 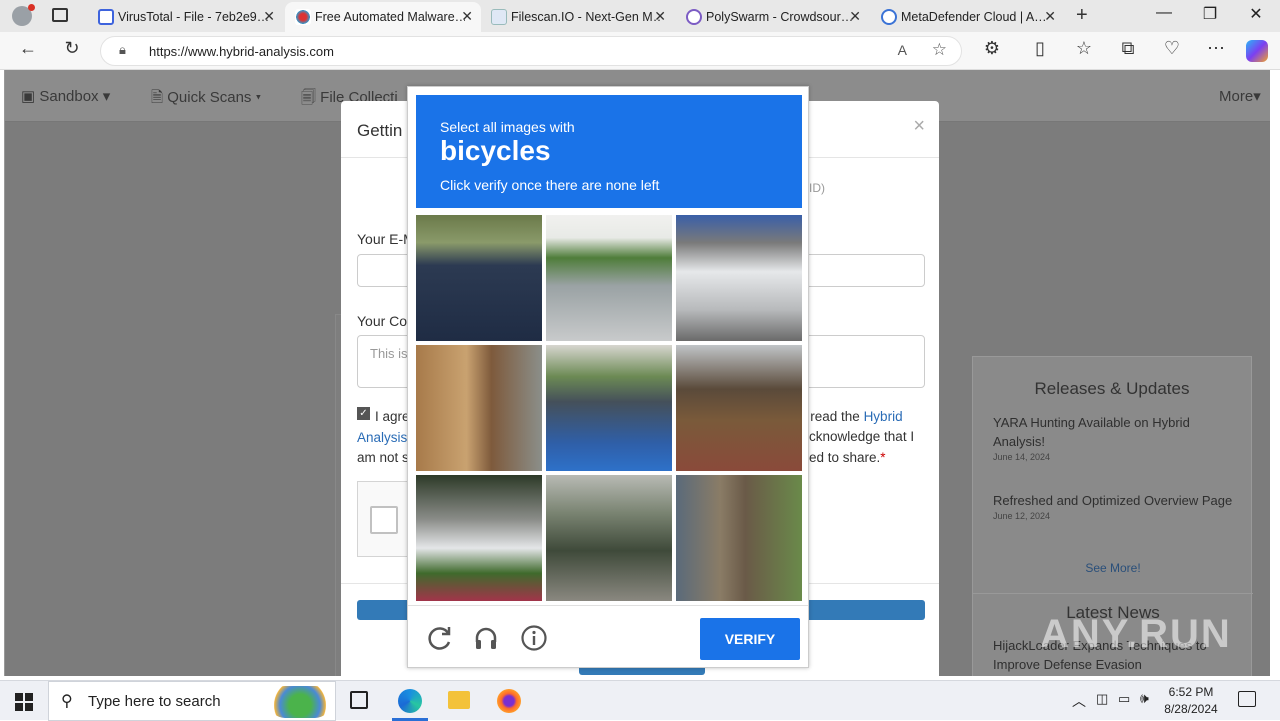 I want to click on audio-challenge-icon, so click(x=486, y=638).